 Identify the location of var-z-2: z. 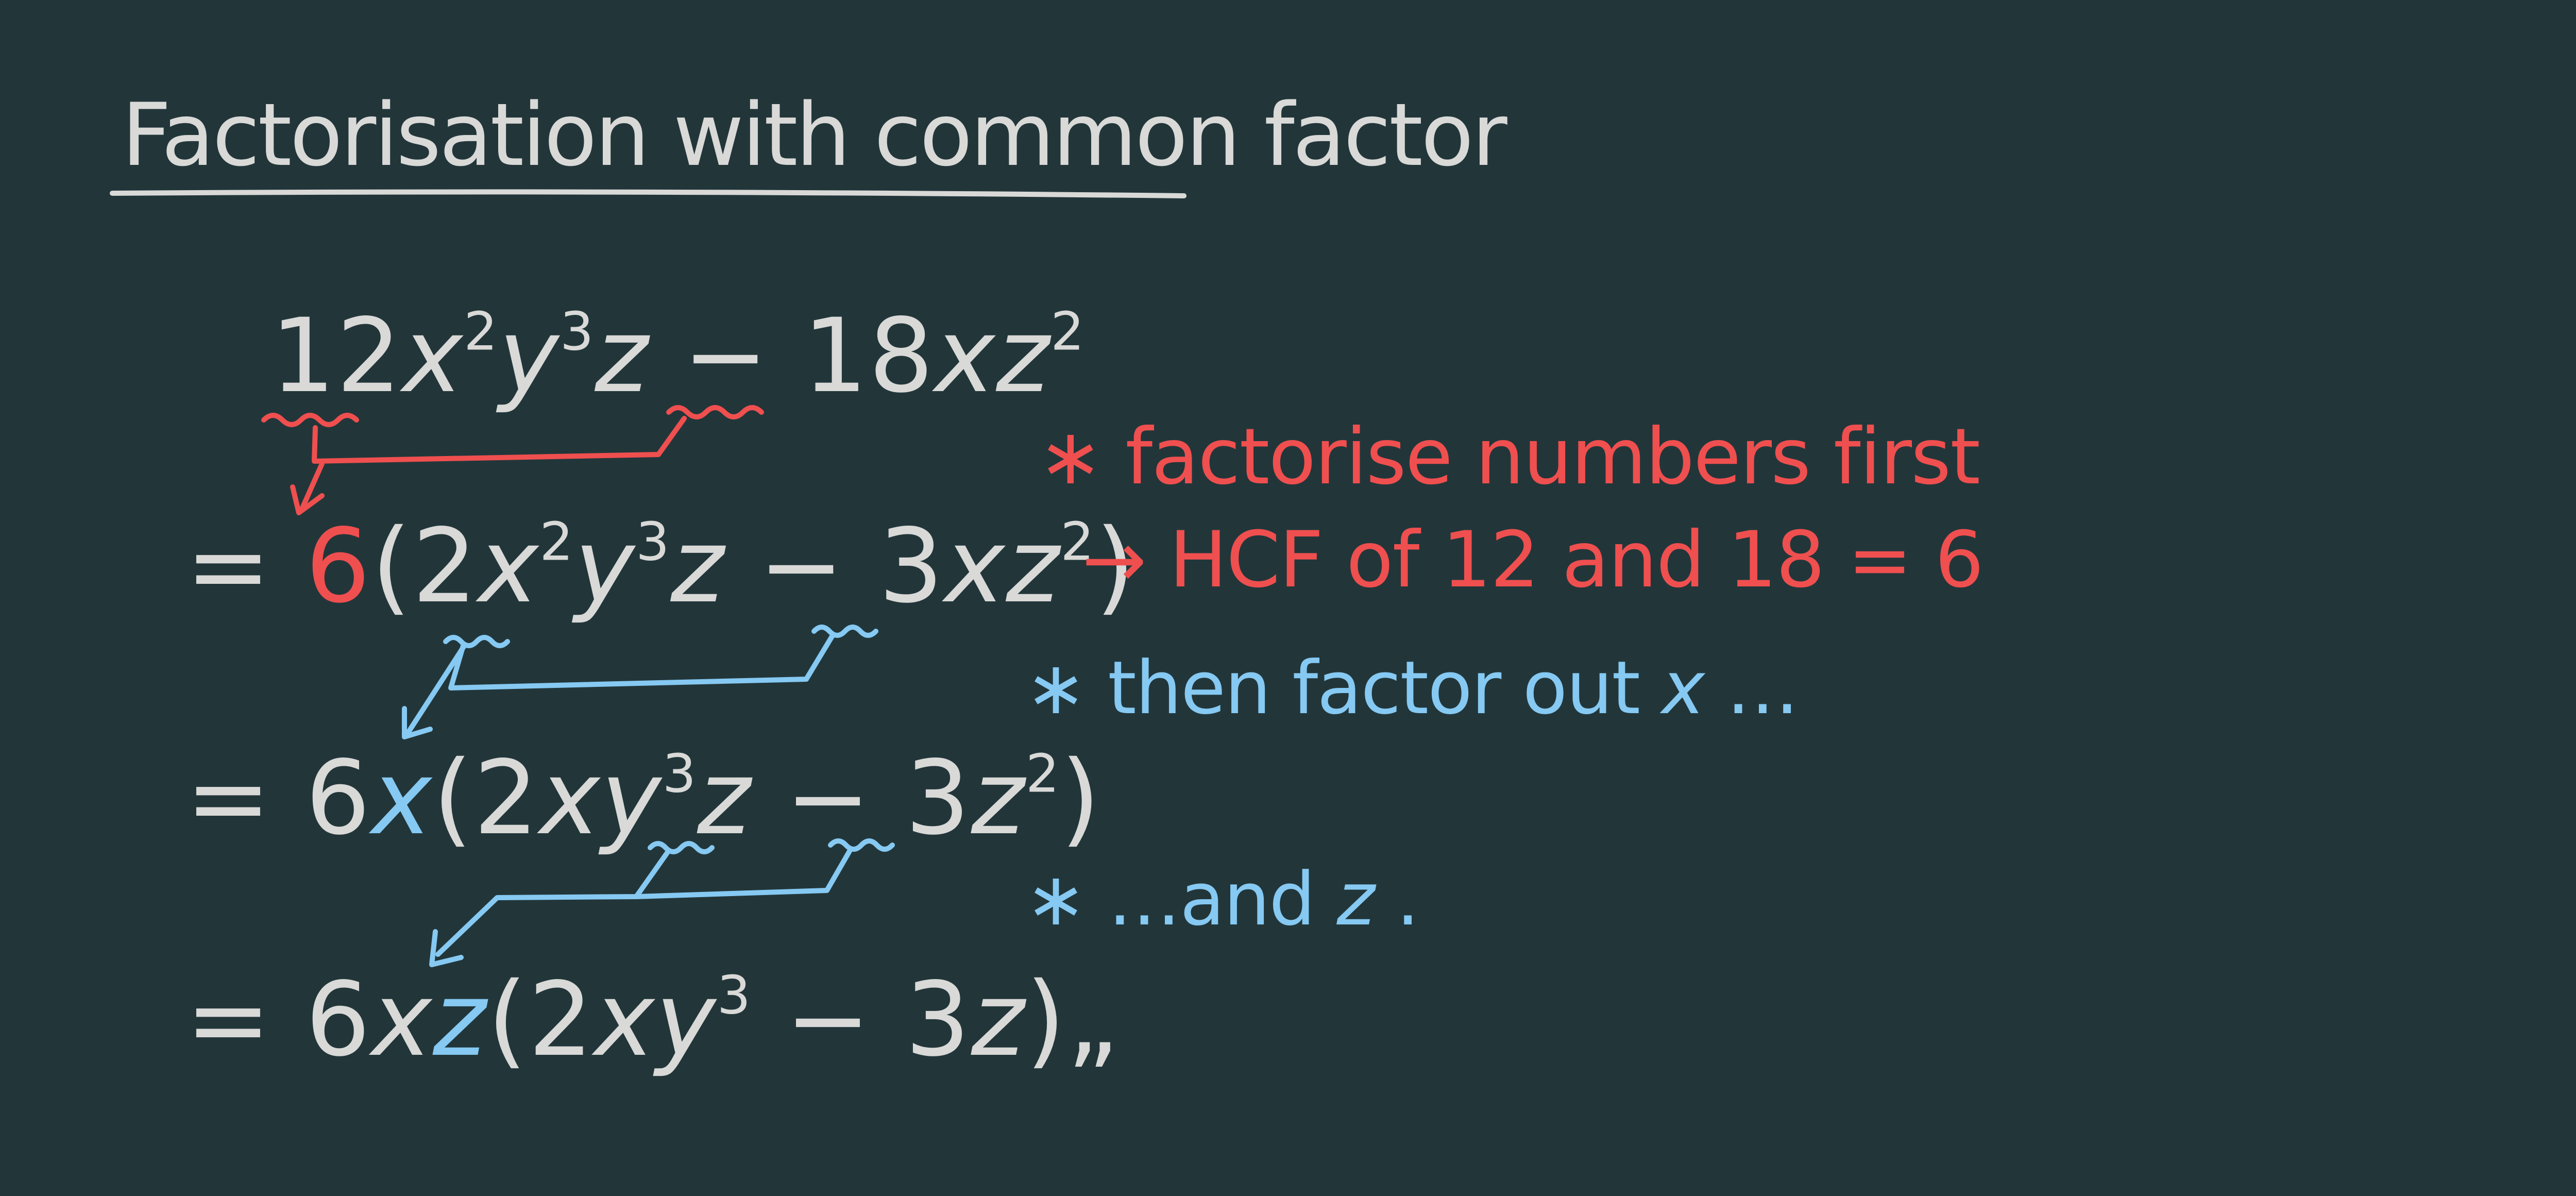
(998, 798).